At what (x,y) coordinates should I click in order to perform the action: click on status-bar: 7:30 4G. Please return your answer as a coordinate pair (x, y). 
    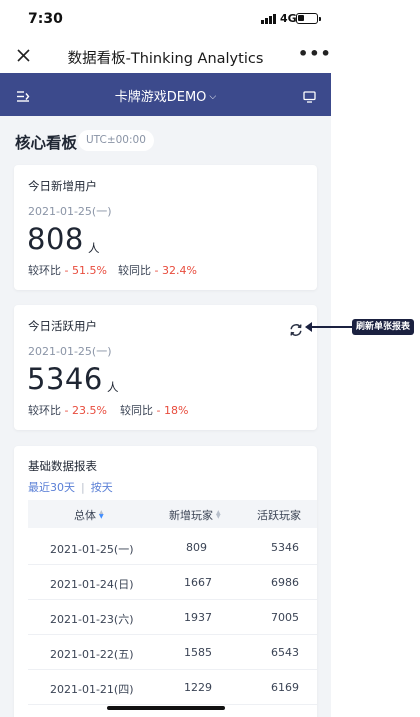
    Looking at the image, I should click on (165, 20).